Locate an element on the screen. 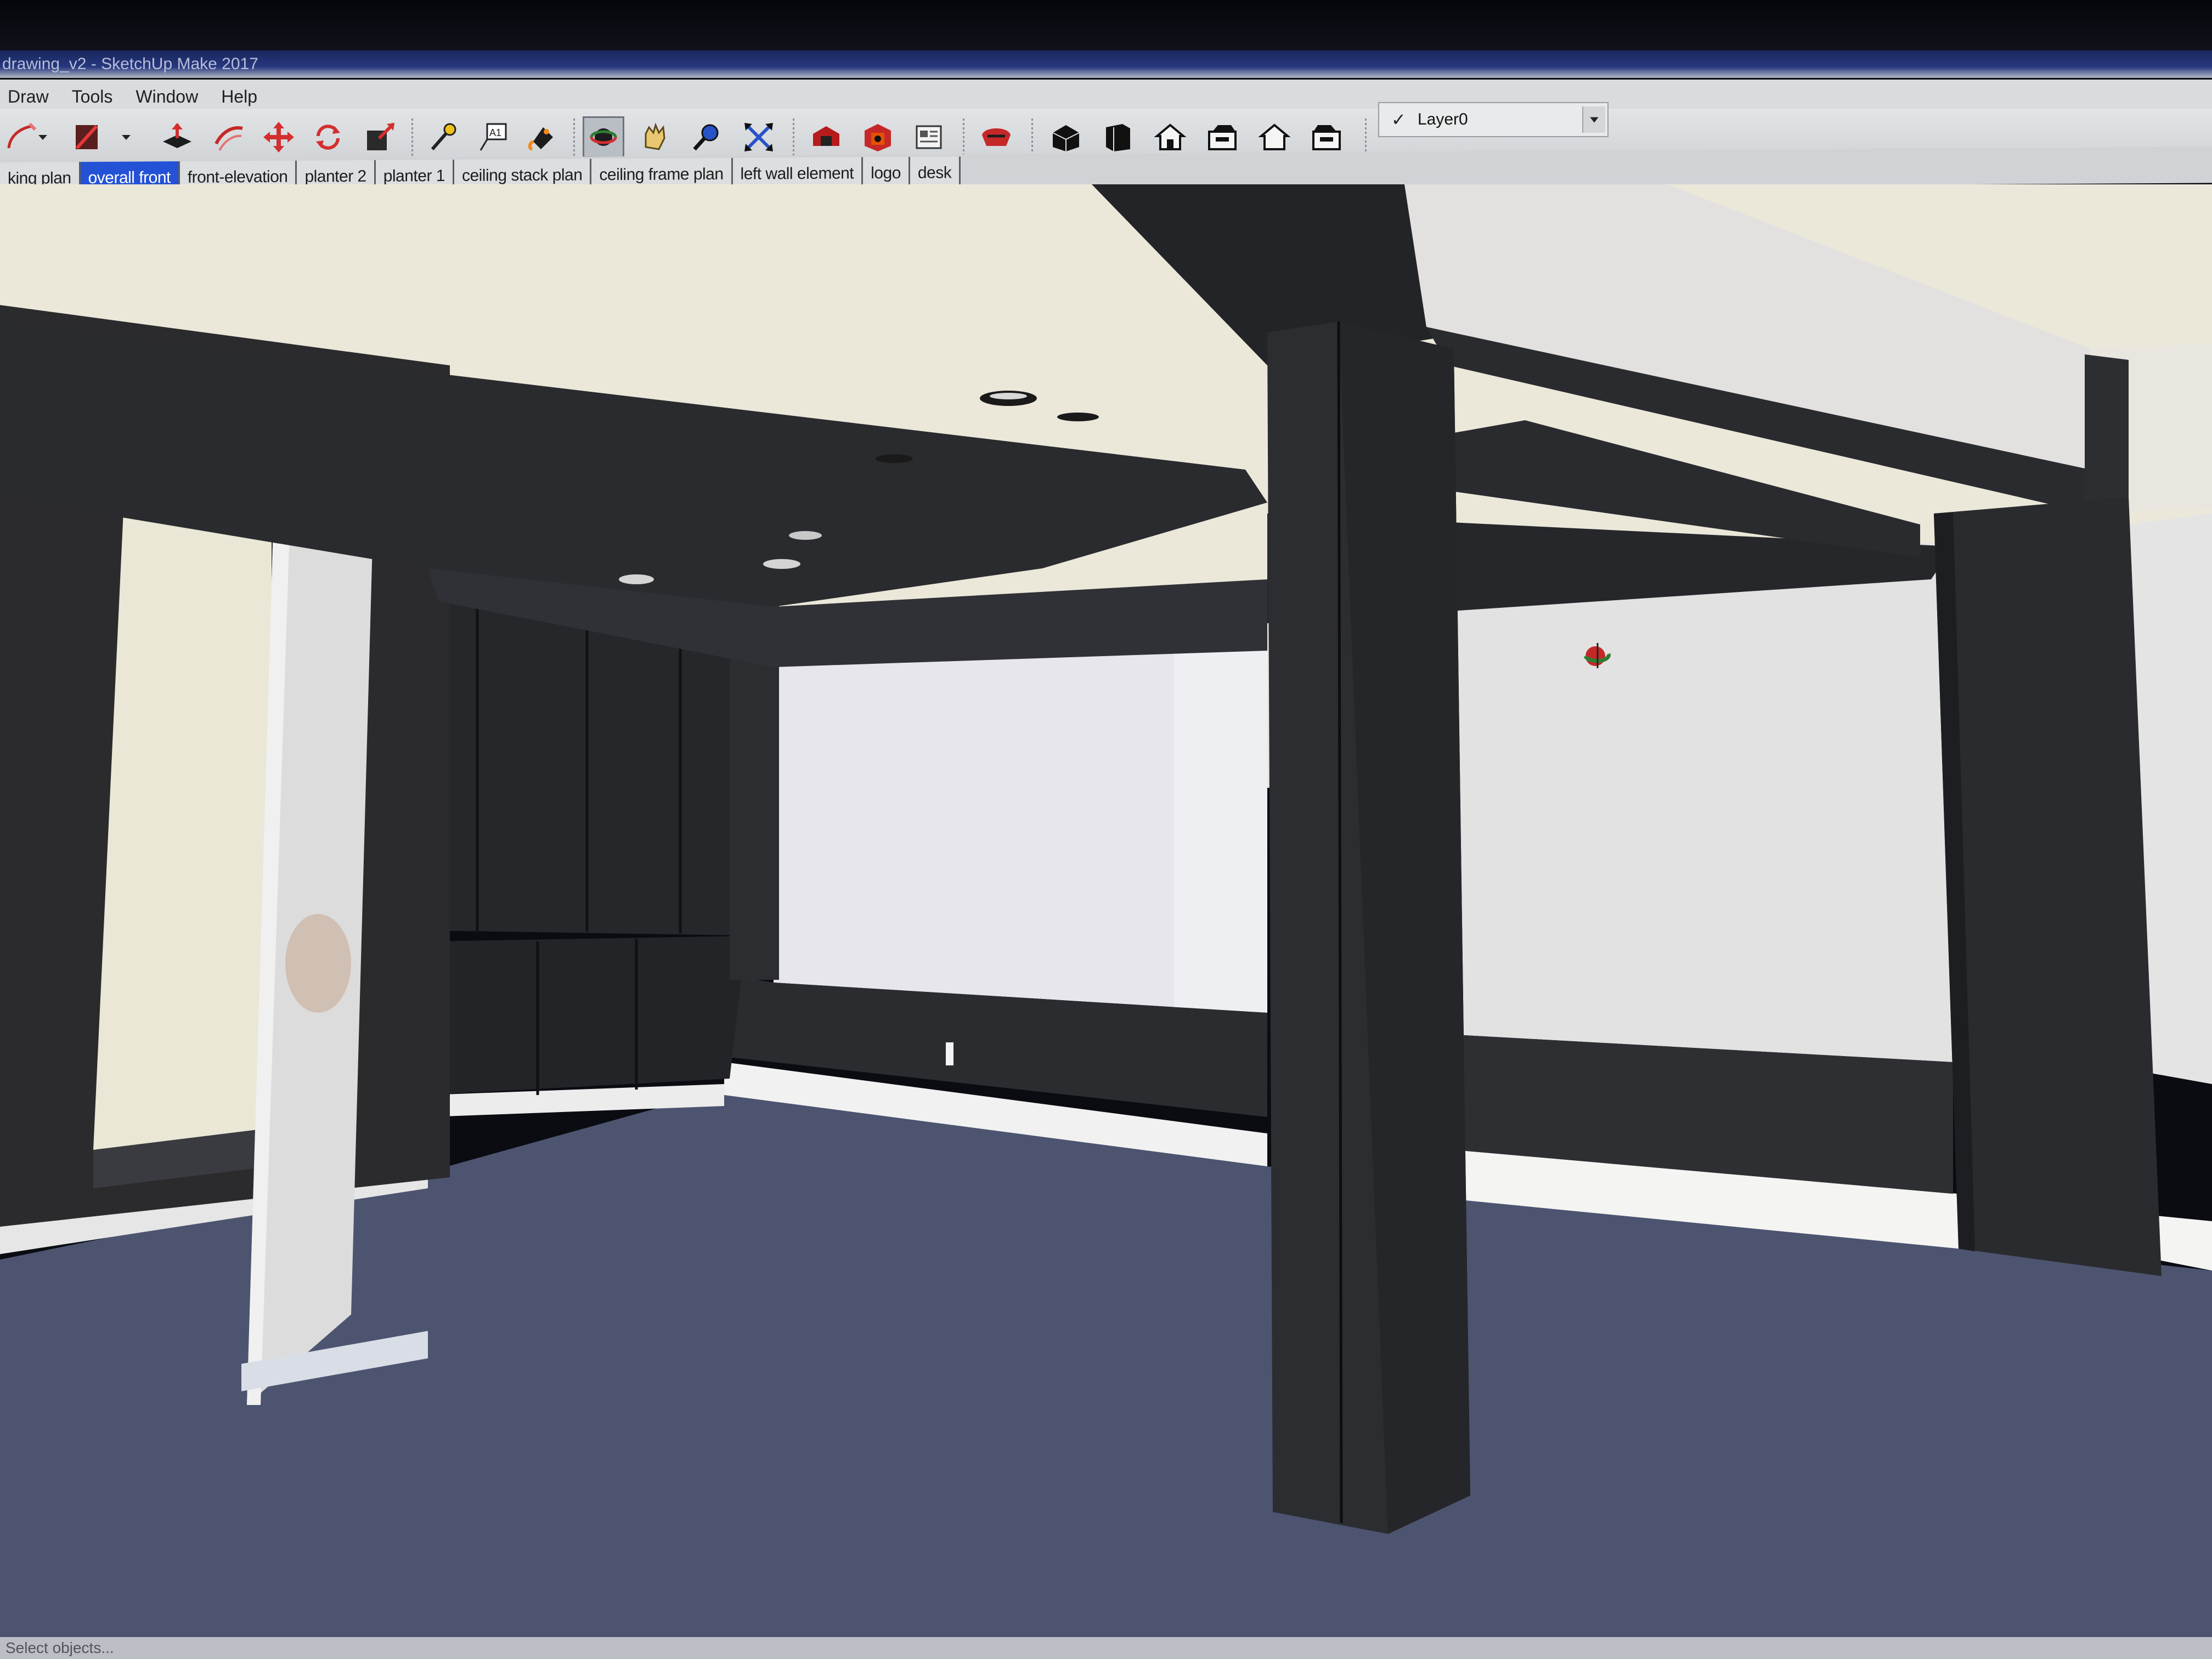  back-view-button is located at coordinates (1274, 137).